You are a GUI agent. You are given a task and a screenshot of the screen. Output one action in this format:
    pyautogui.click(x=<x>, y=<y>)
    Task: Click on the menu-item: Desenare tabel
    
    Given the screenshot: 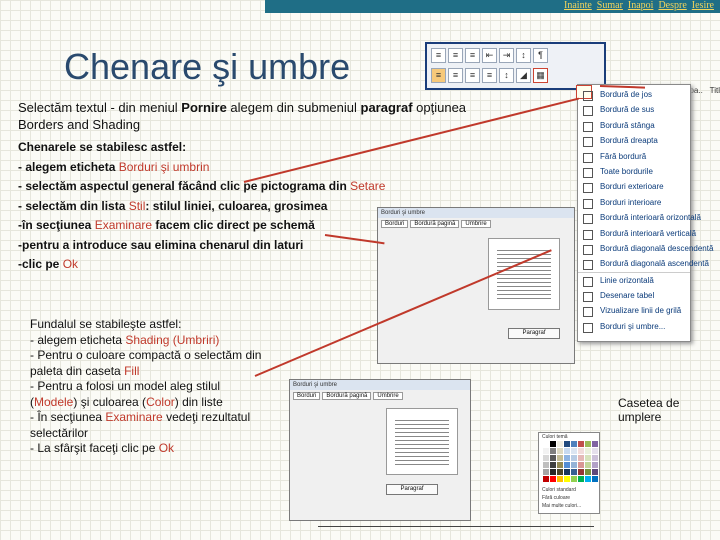 What is the action you would take?
    pyautogui.click(x=634, y=295)
    